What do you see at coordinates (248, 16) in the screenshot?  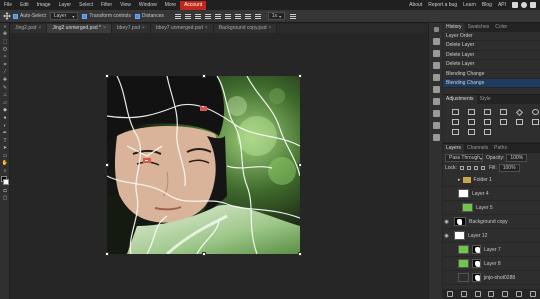 I see `distribute-h-icon` at bounding box center [248, 16].